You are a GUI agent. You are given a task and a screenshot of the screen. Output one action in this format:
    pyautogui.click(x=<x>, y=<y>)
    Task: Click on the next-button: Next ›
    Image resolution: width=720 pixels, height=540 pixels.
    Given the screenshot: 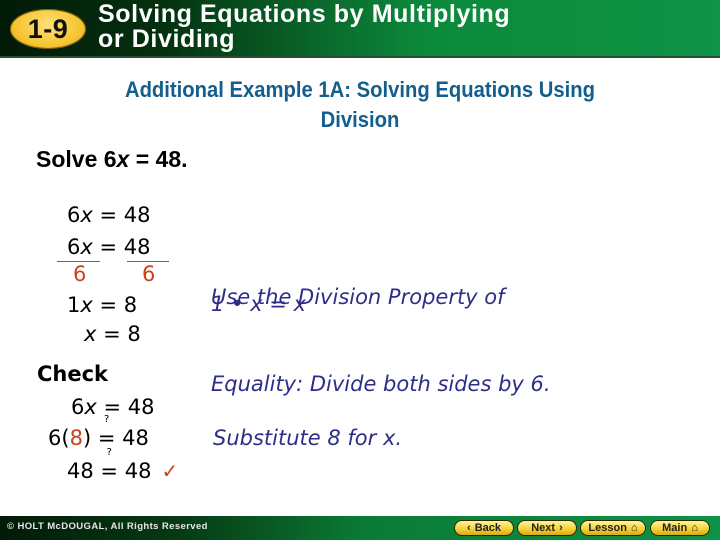 What is the action you would take?
    pyautogui.click(x=547, y=528)
    